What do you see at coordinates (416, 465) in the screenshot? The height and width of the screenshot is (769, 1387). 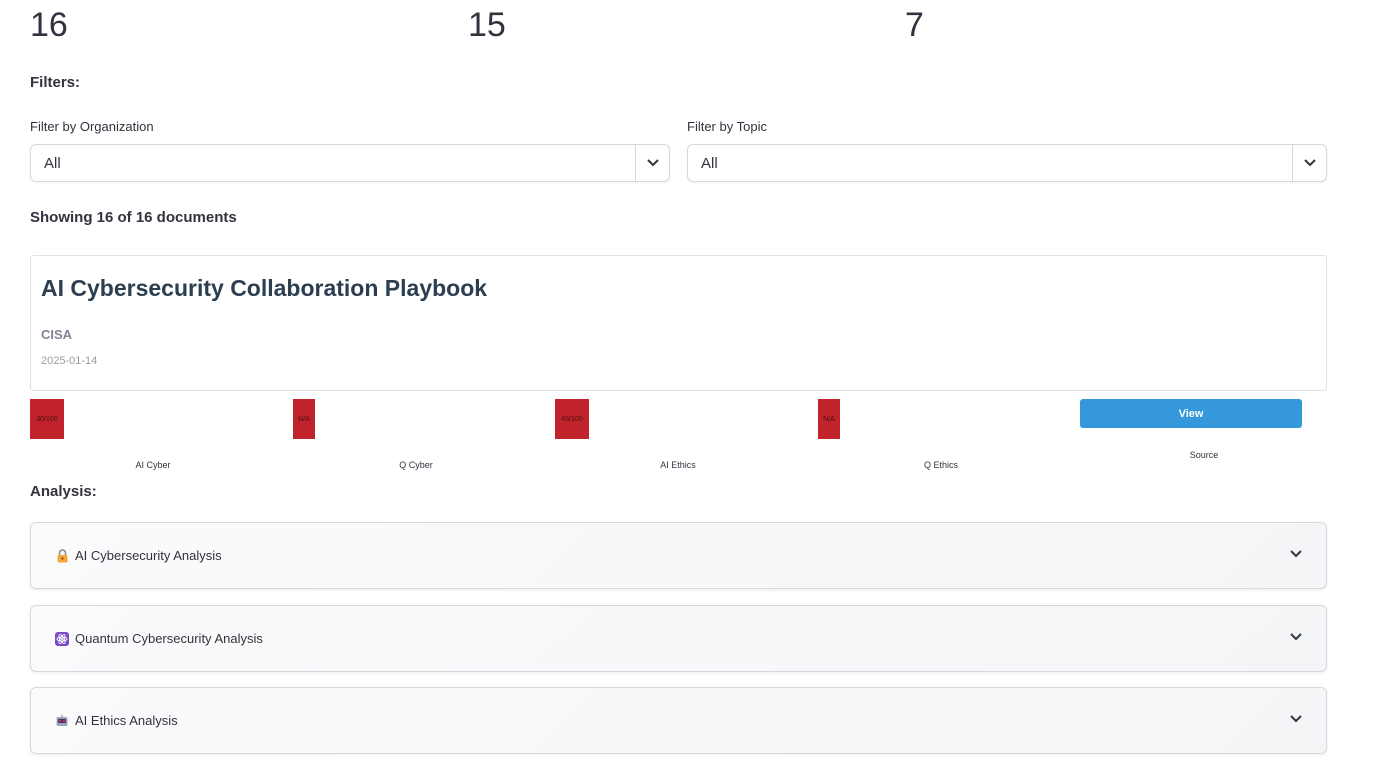 I see `score-label-q-cyber: Q Cyber` at bounding box center [416, 465].